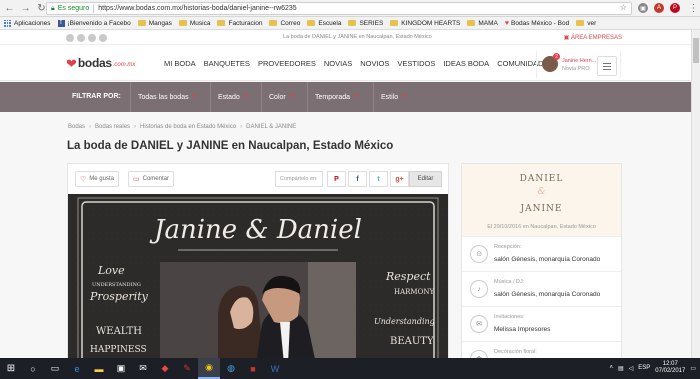  I want to click on bookmark-item: f ¡Bienvenido a Facebo, so click(94, 23).